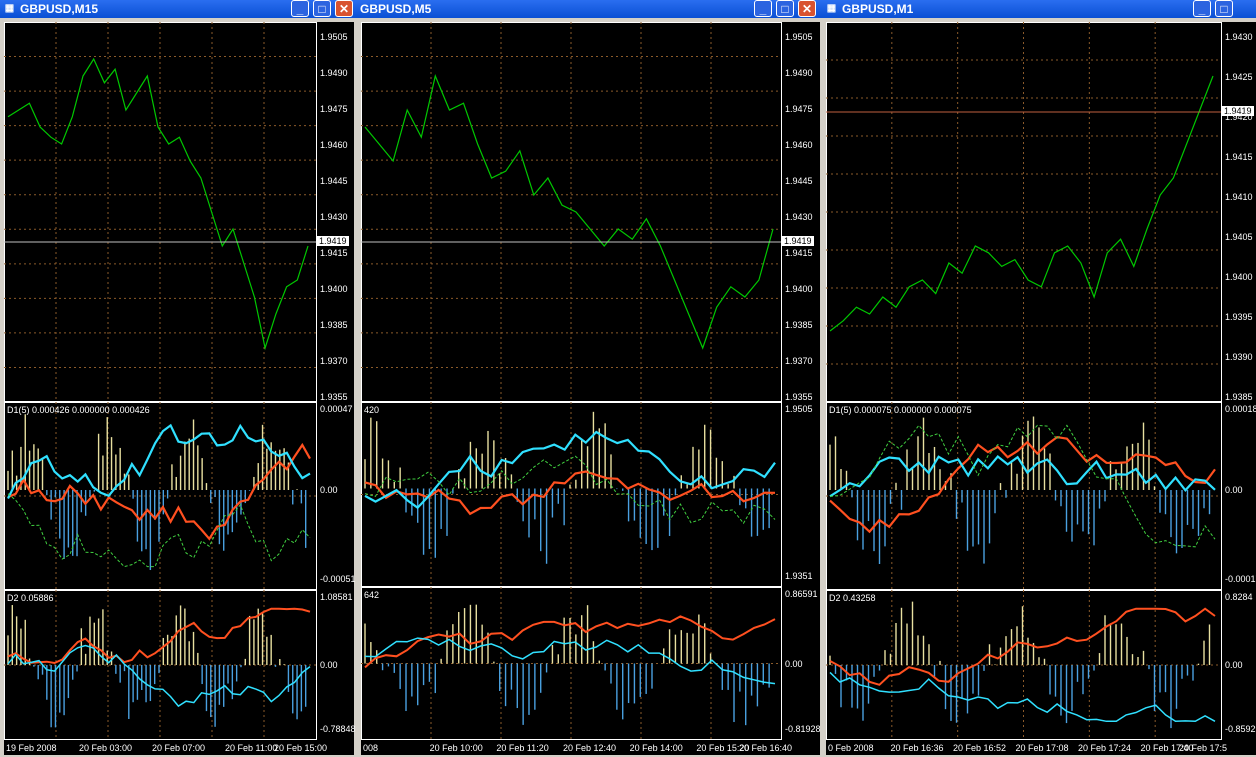 The image size is (1256, 757). What do you see at coordinates (1039, 9) in the screenshot?
I see `window-titlebar: ▦ GBPUSD,M1 _ □` at bounding box center [1039, 9].